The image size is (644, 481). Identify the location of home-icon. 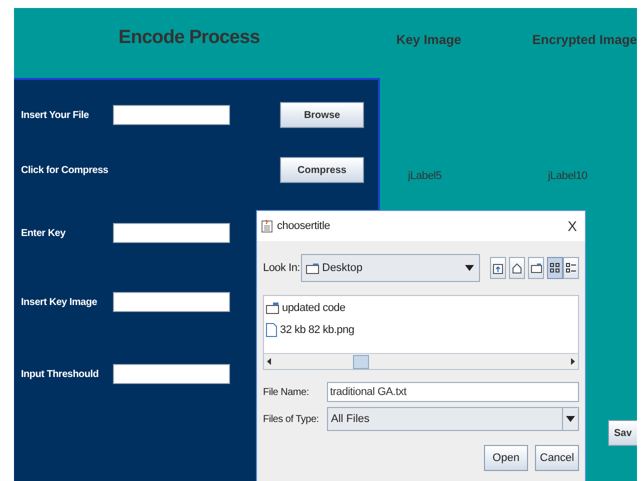
(517, 268).